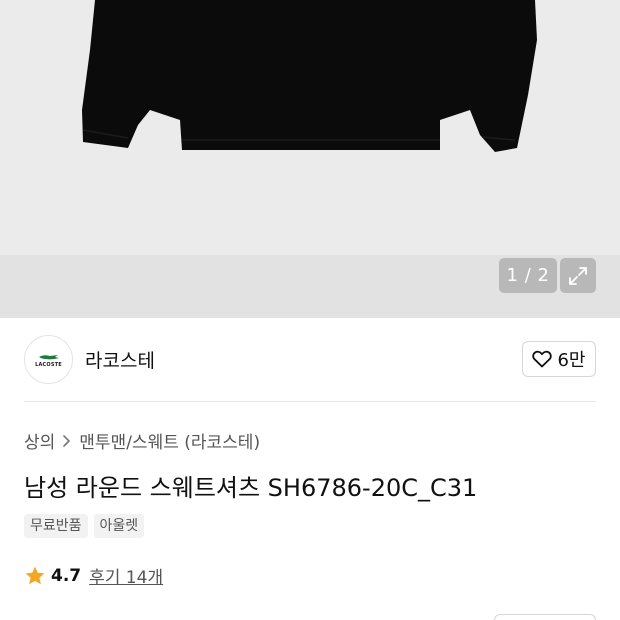 The image size is (620, 620). Describe the element at coordinates (542, 359) in the screenshot. I see `heart-icon` at that location.